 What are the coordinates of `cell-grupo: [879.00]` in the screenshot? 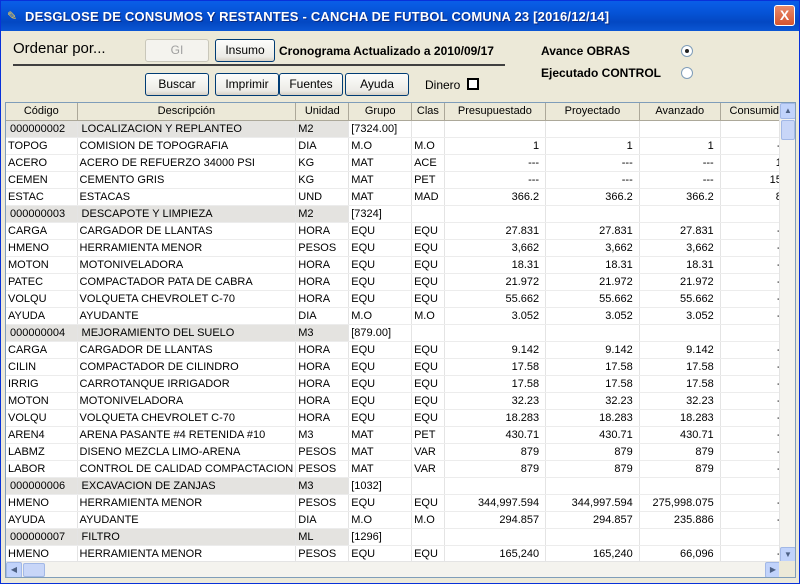 It's located at (380, 333).